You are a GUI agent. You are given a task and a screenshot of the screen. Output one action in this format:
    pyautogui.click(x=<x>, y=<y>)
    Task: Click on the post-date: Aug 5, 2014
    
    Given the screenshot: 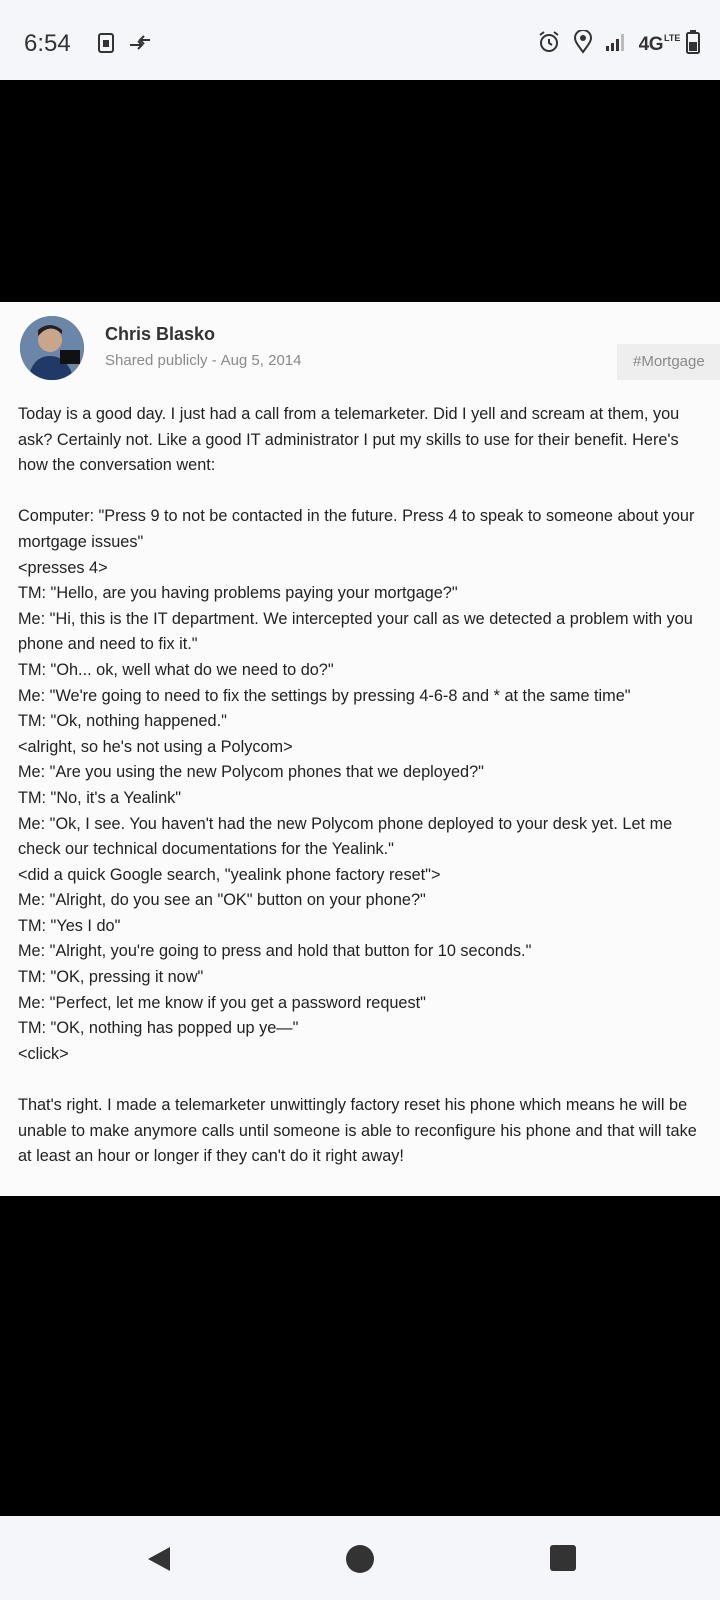 What is the action you would take?
    pyautogui.click(x=261, y=360)
    